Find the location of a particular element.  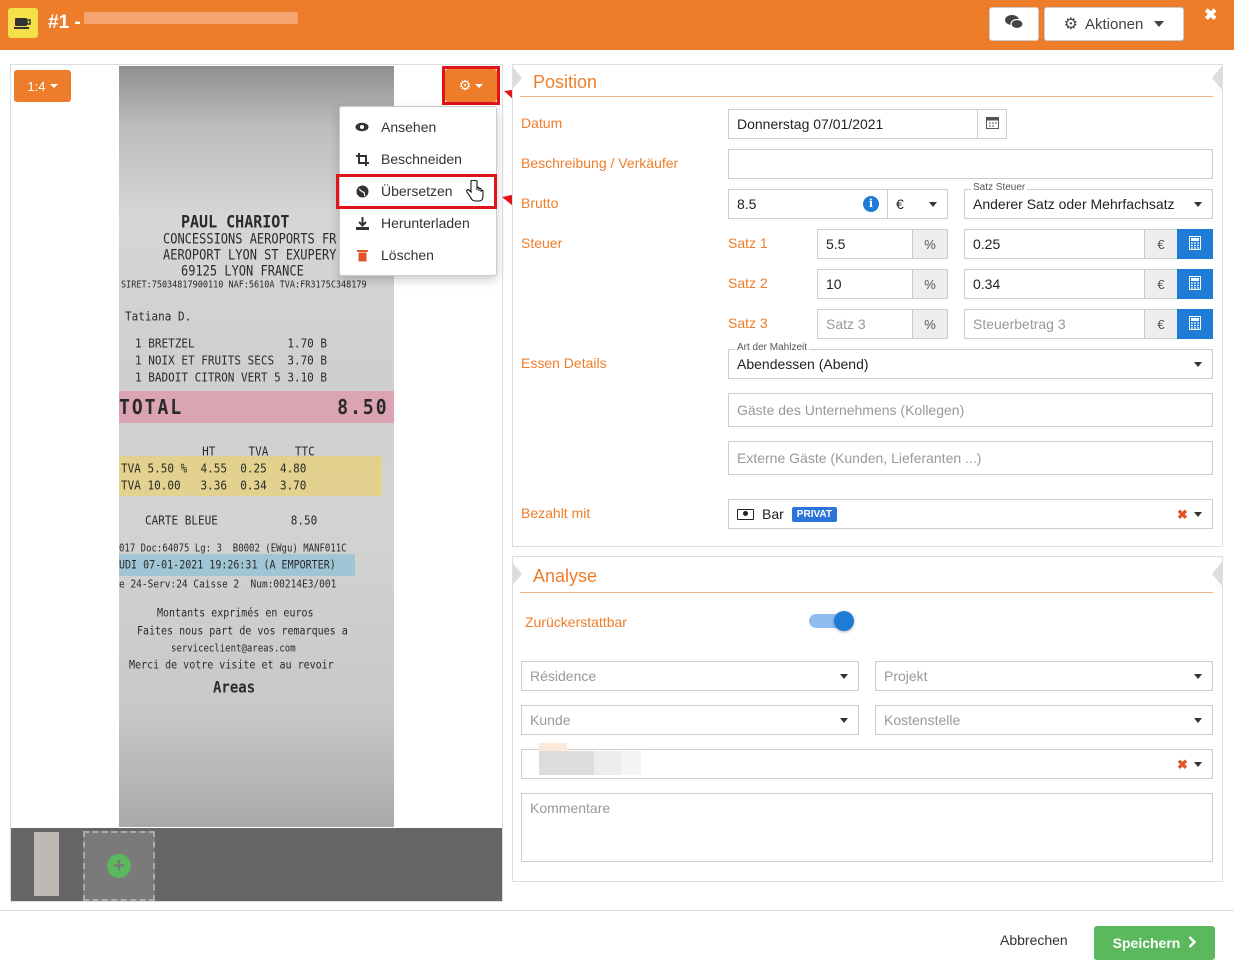

mahlzeit-label: Art der Mahlzeit is located at coordinates (772, 347).